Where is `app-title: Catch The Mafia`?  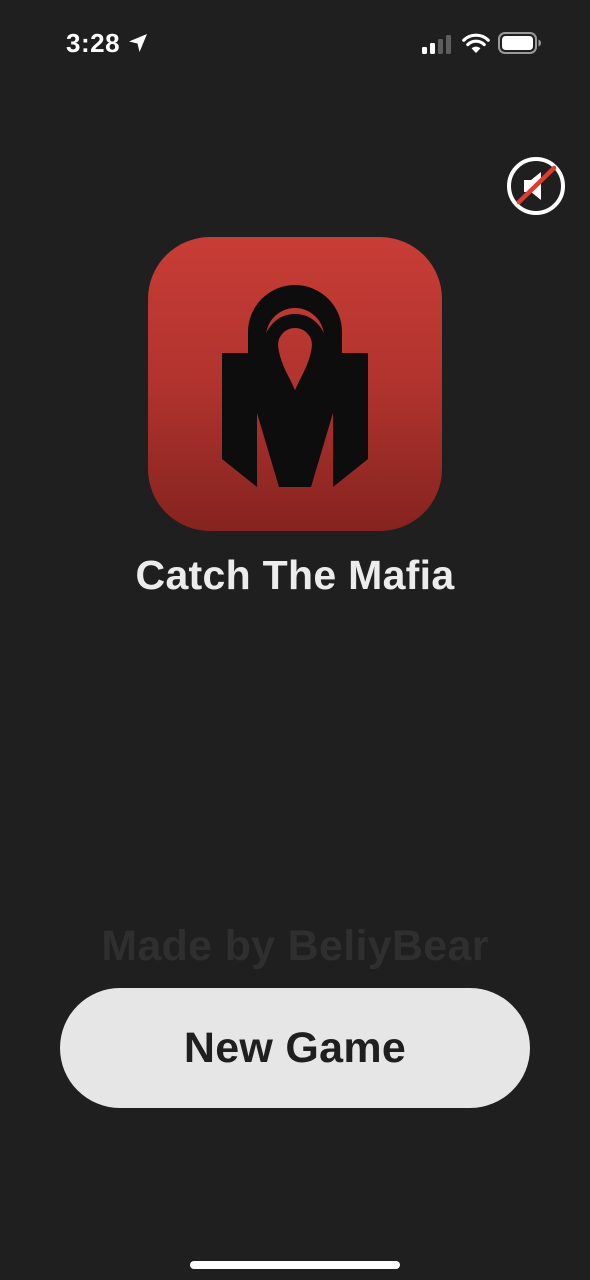
app-title: Catch The Mafia is located at coordinates (295, 575).